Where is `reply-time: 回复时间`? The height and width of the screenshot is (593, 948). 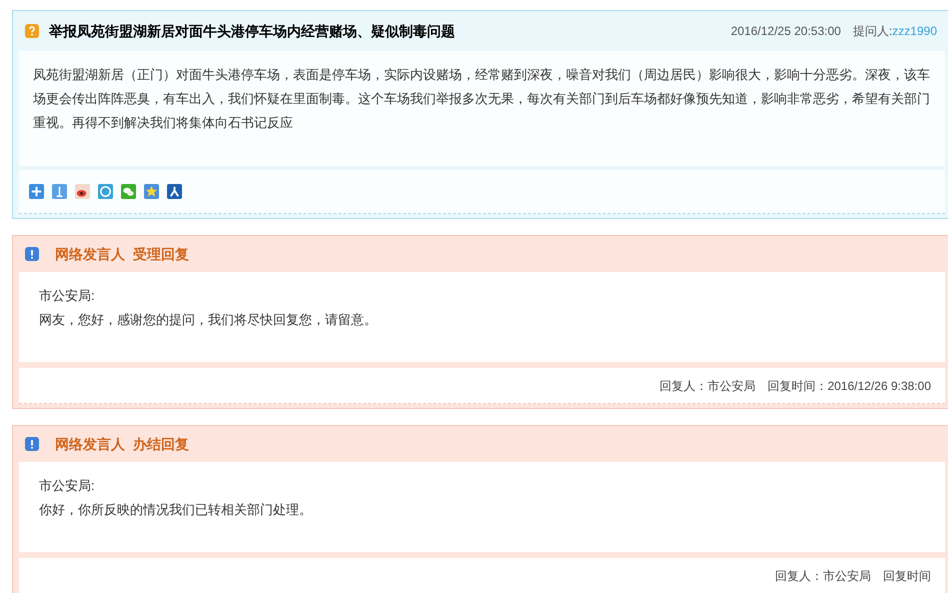 reply-time: 回复时间 is located at coordinates (907, 576).